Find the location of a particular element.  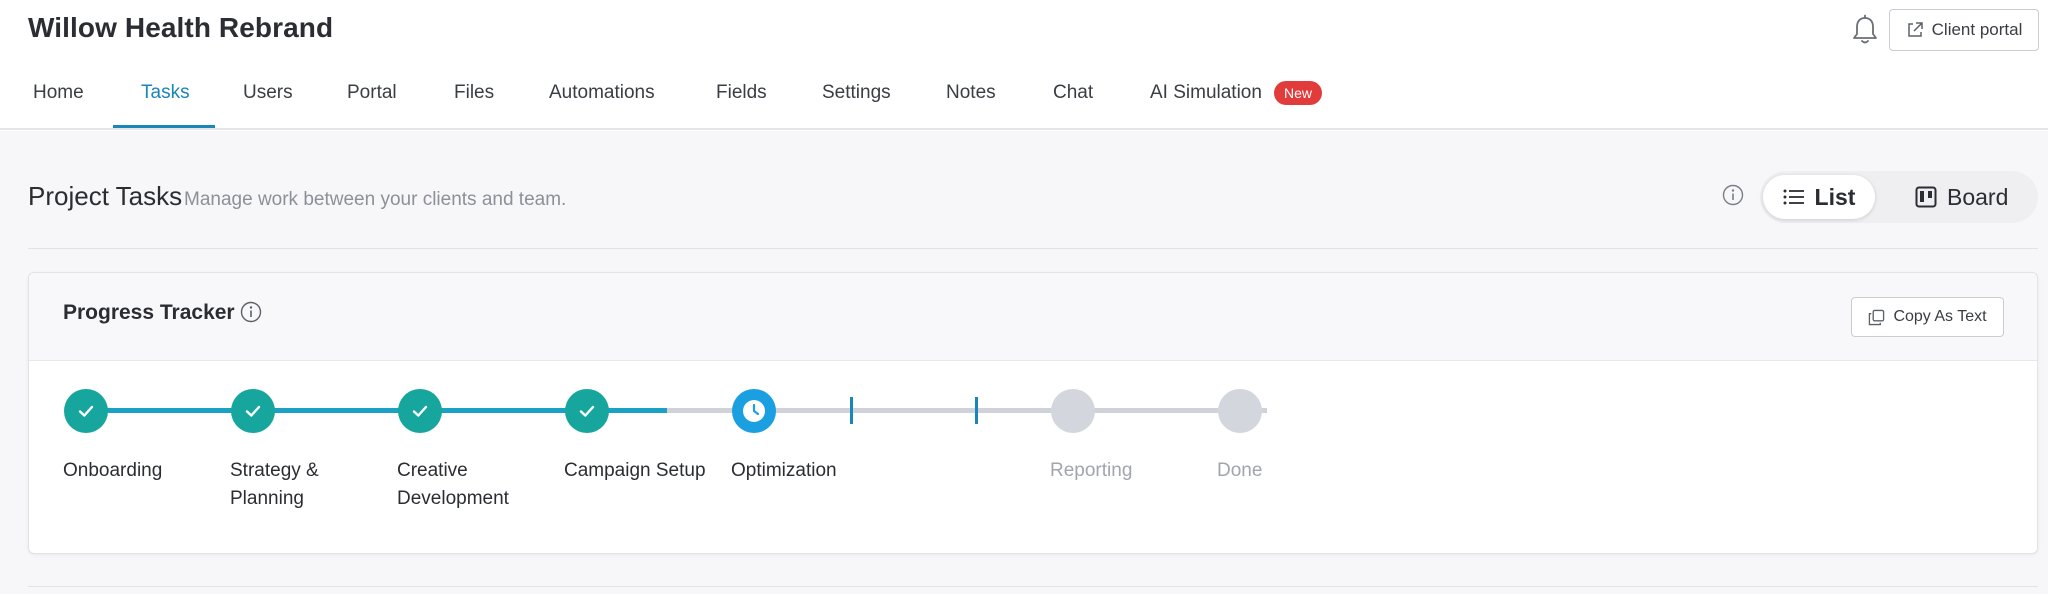

step-label: Reporting is located at coordinates (1091, 470).